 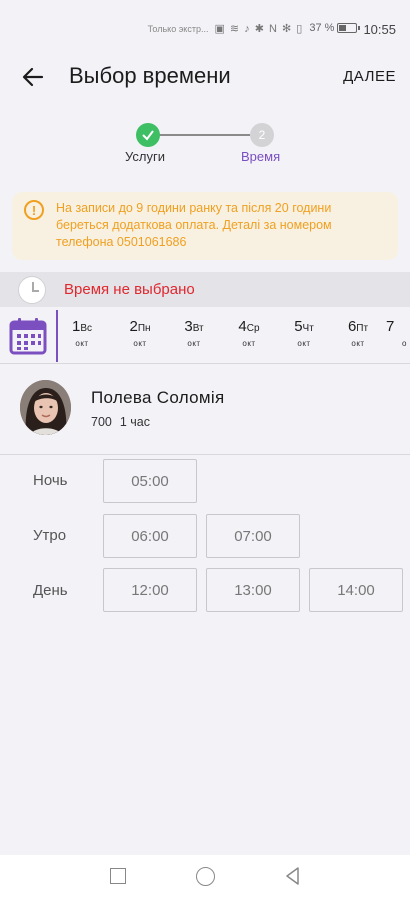 I want to click on date-item: 5Чт окт, so click(x=304, y=333).